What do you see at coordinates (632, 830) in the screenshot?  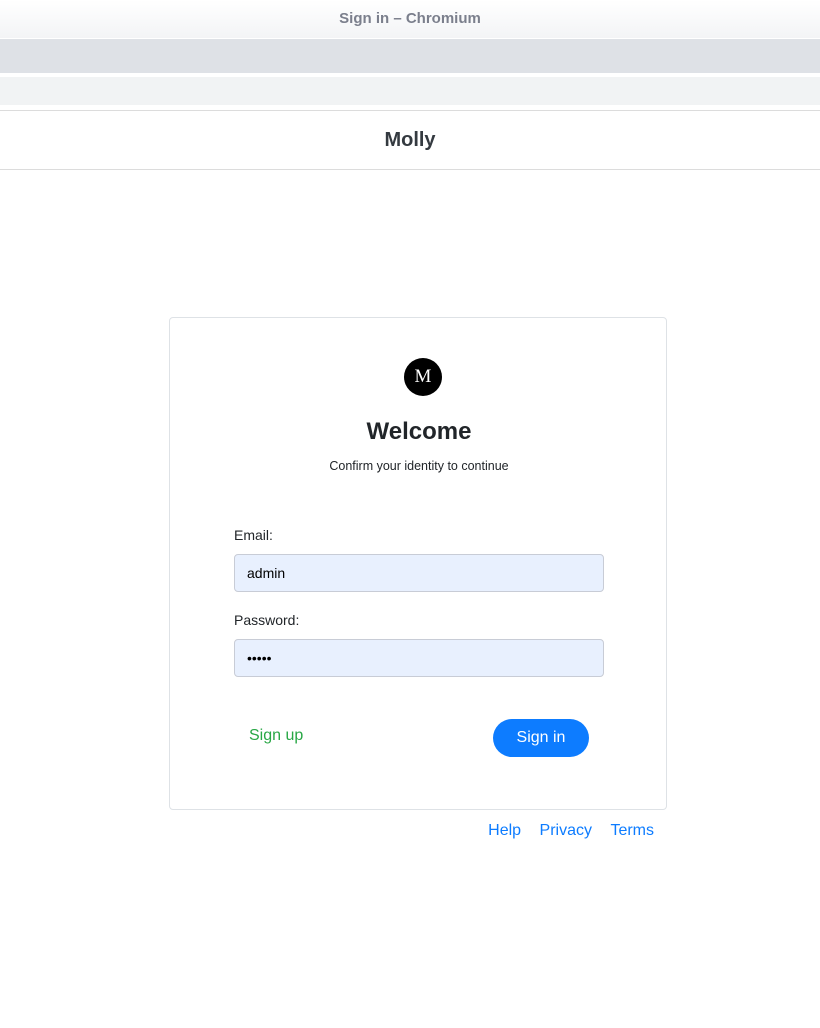 I see `terms-link: Terms` at bounding box center [632, 830].